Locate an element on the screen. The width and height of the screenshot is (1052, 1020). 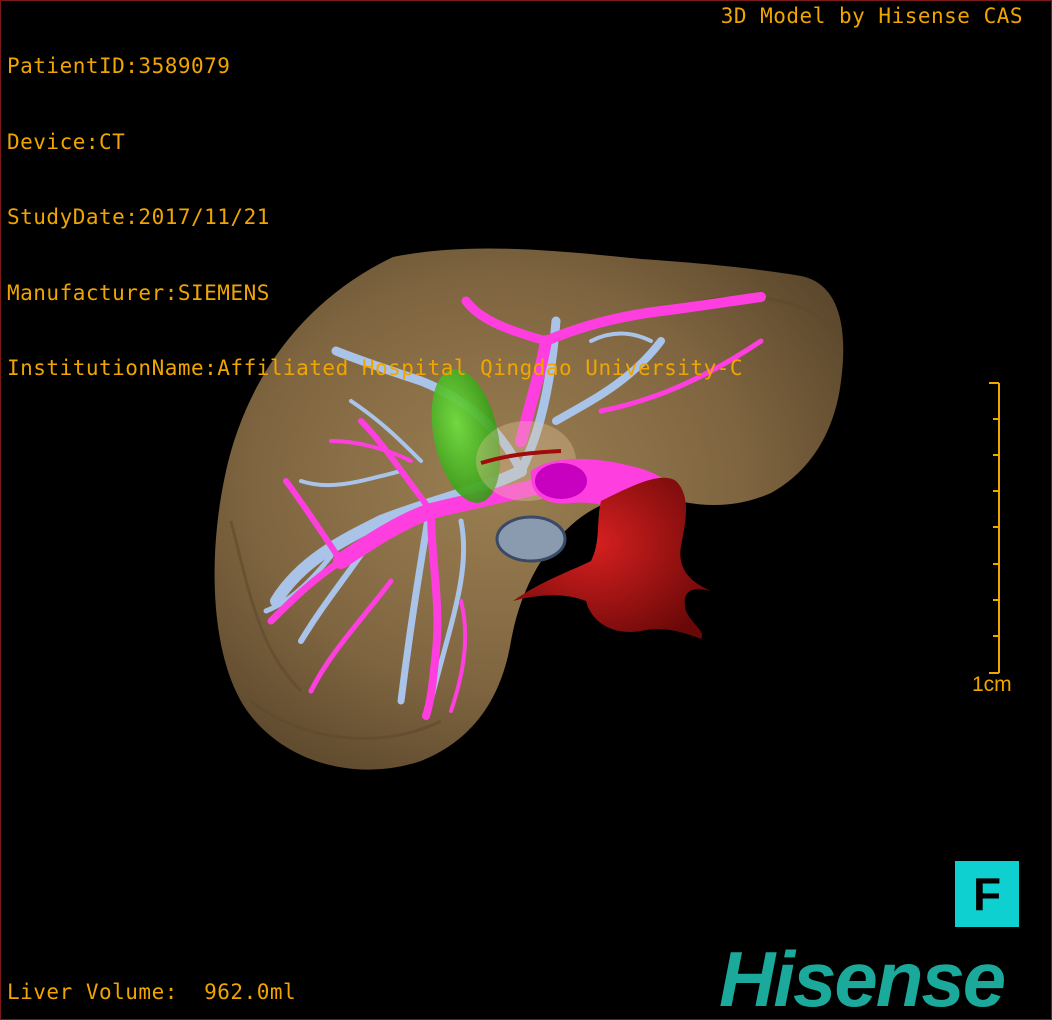
patient-id: PatientID:3589079 is located at coordinates (119, 66).